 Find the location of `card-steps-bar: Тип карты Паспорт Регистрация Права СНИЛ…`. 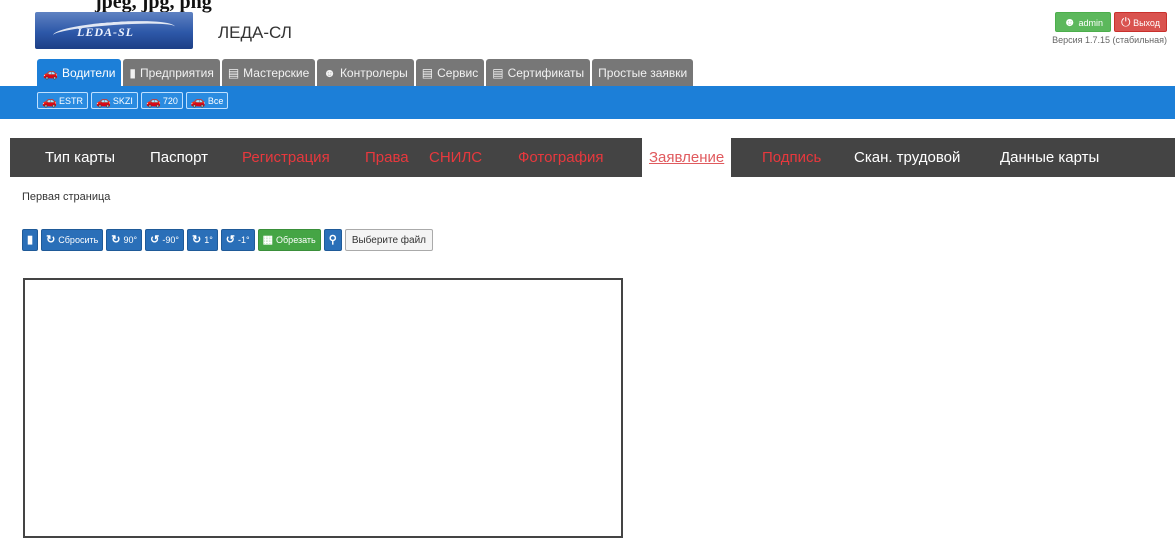

card-steps-bar: Тип карты Паспорт Регистрация Права СНИЛ… is located at coordinates (592, 157).